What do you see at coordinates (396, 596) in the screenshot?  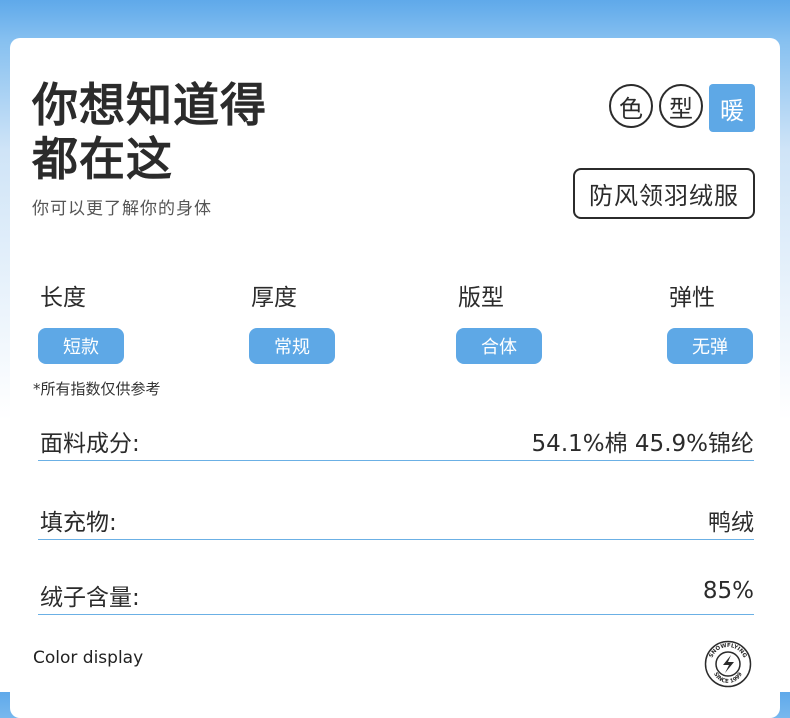 I see `spec-row-down-content: 绒子含量: 85%` at bounding box center [396, 596].